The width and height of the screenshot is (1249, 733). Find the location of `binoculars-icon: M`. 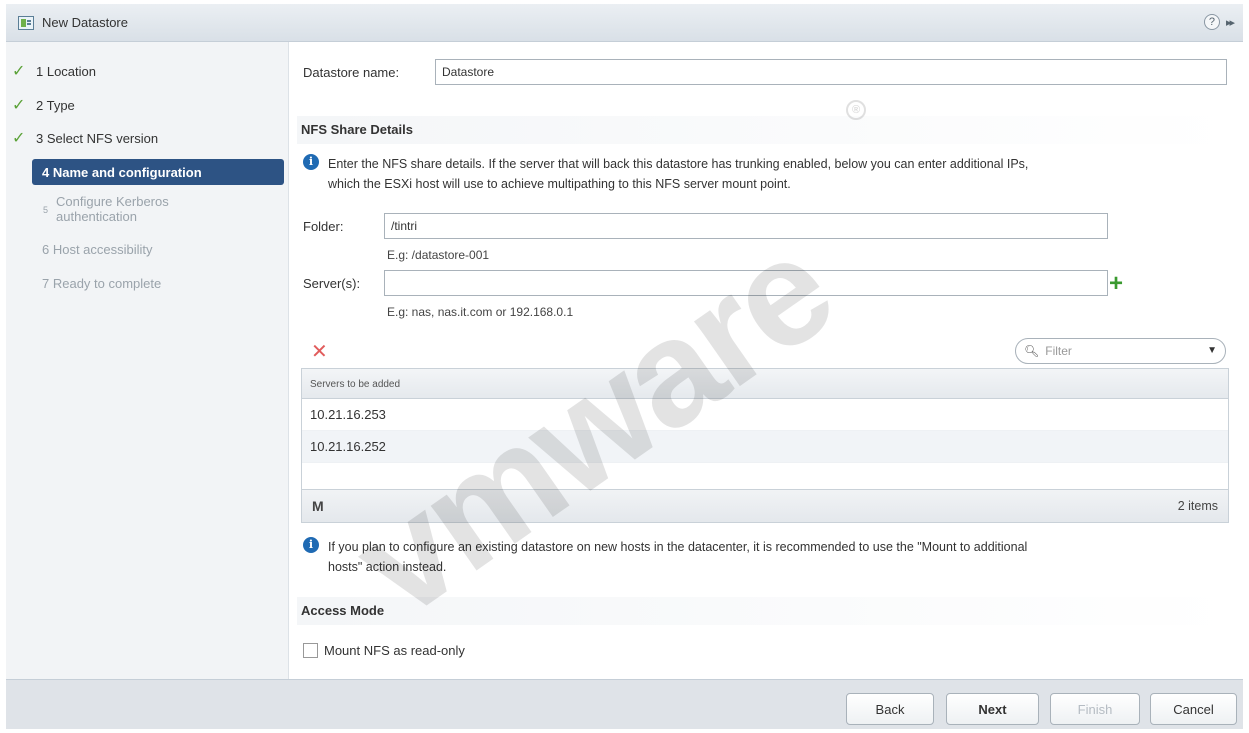

binoculars-icon: M is located at coordinates (318, 506).